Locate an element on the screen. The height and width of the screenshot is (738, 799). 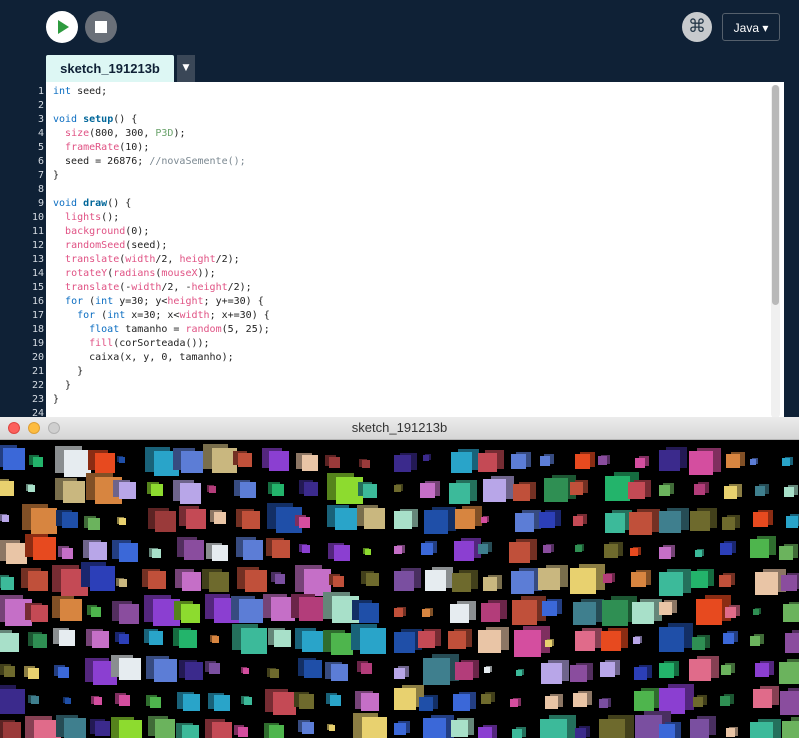
line-number: 9 is located at coordinates (40, 203).